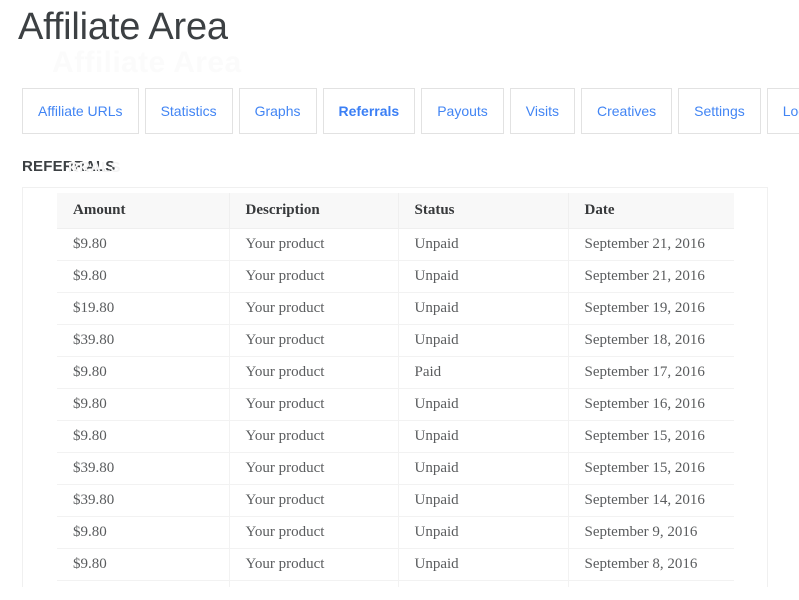 Image resolution: width=799 pixels, height=600 pixels. I want to click on table-row: $9.80Your productUnpaidSeptember 5, 2016, so click(395, 583).